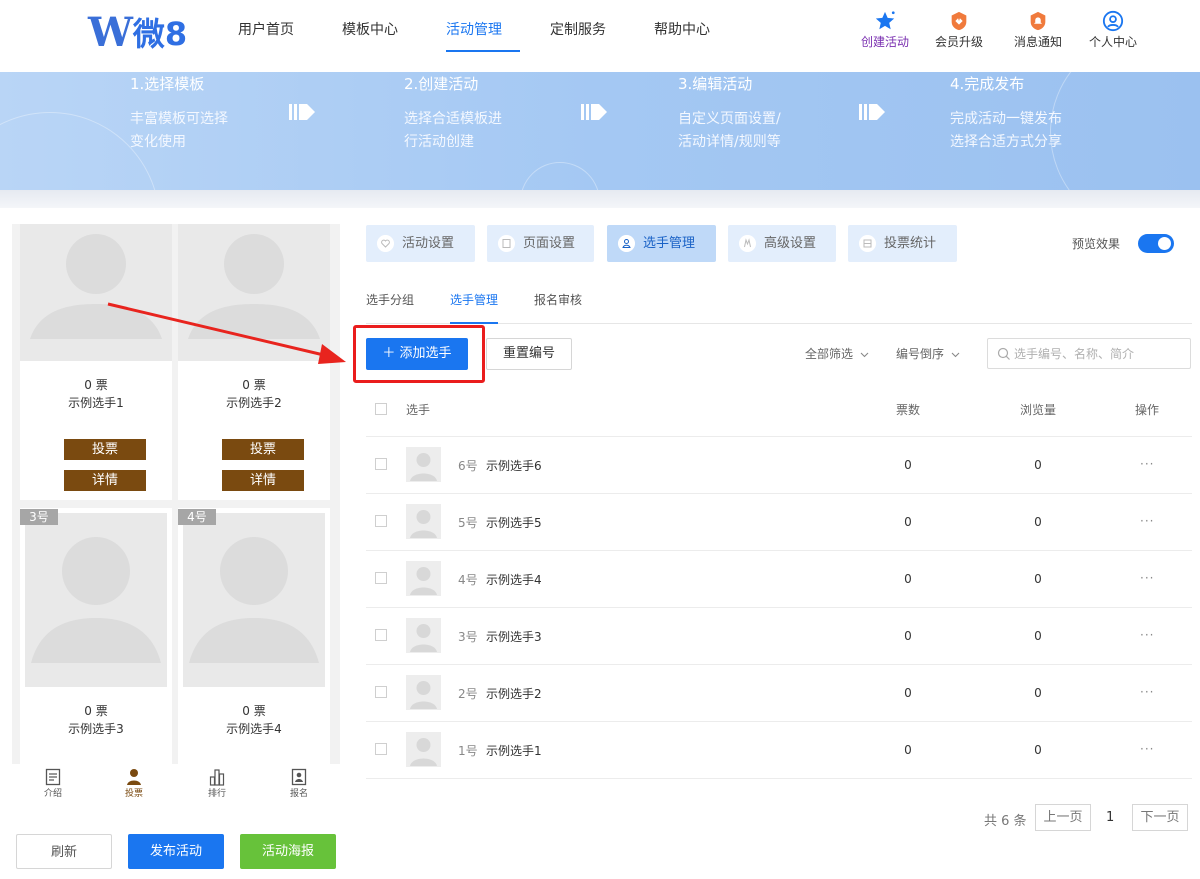 The height and width of the screenshot is (879, 1200). Describe the element at coordinates (137, 32) in the screenshot. I see `logo: W 微8` at that location.